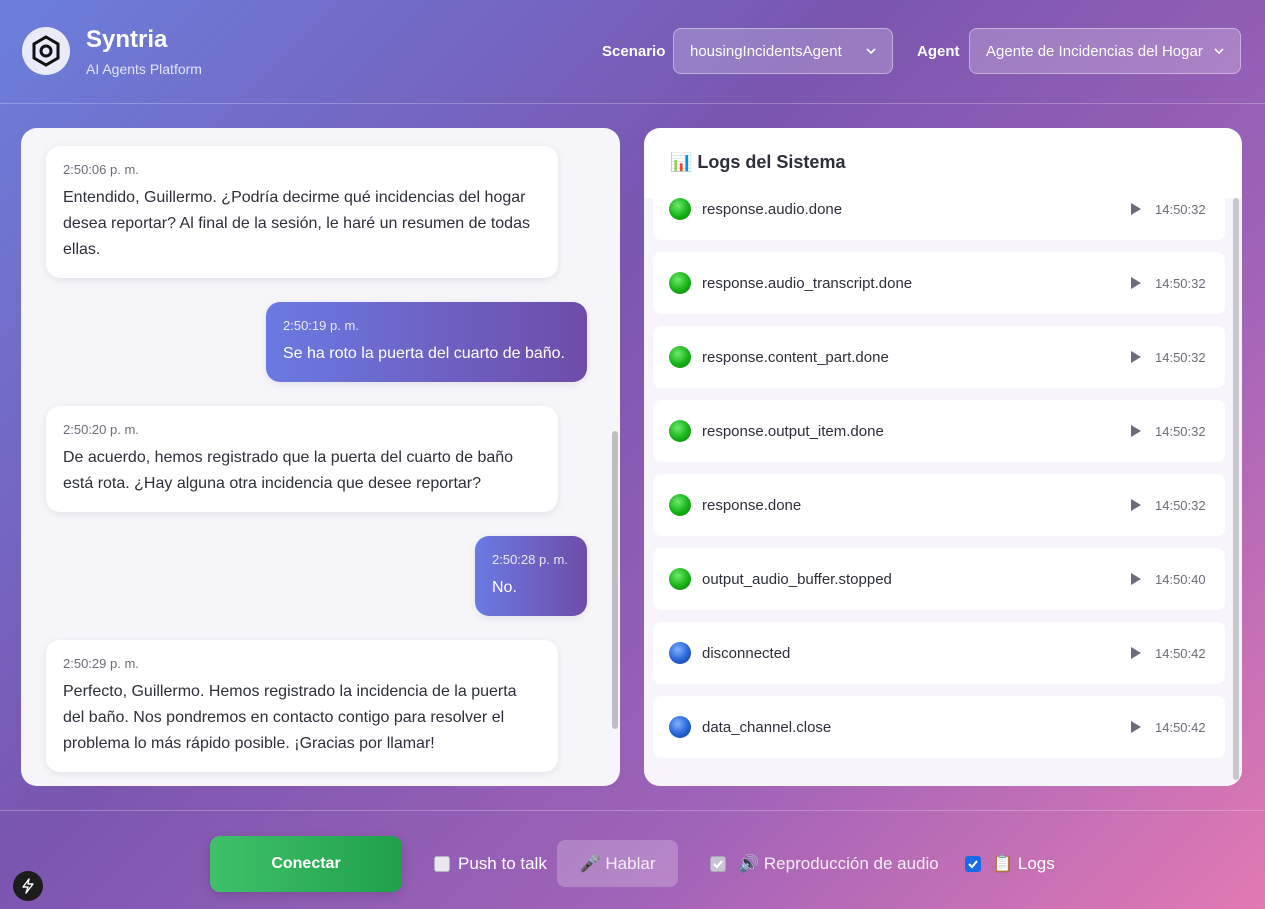 This screenshot has height=909, width=1265. I want to click on log-item: data_channel.close 14:50:42, so click(939, 727).